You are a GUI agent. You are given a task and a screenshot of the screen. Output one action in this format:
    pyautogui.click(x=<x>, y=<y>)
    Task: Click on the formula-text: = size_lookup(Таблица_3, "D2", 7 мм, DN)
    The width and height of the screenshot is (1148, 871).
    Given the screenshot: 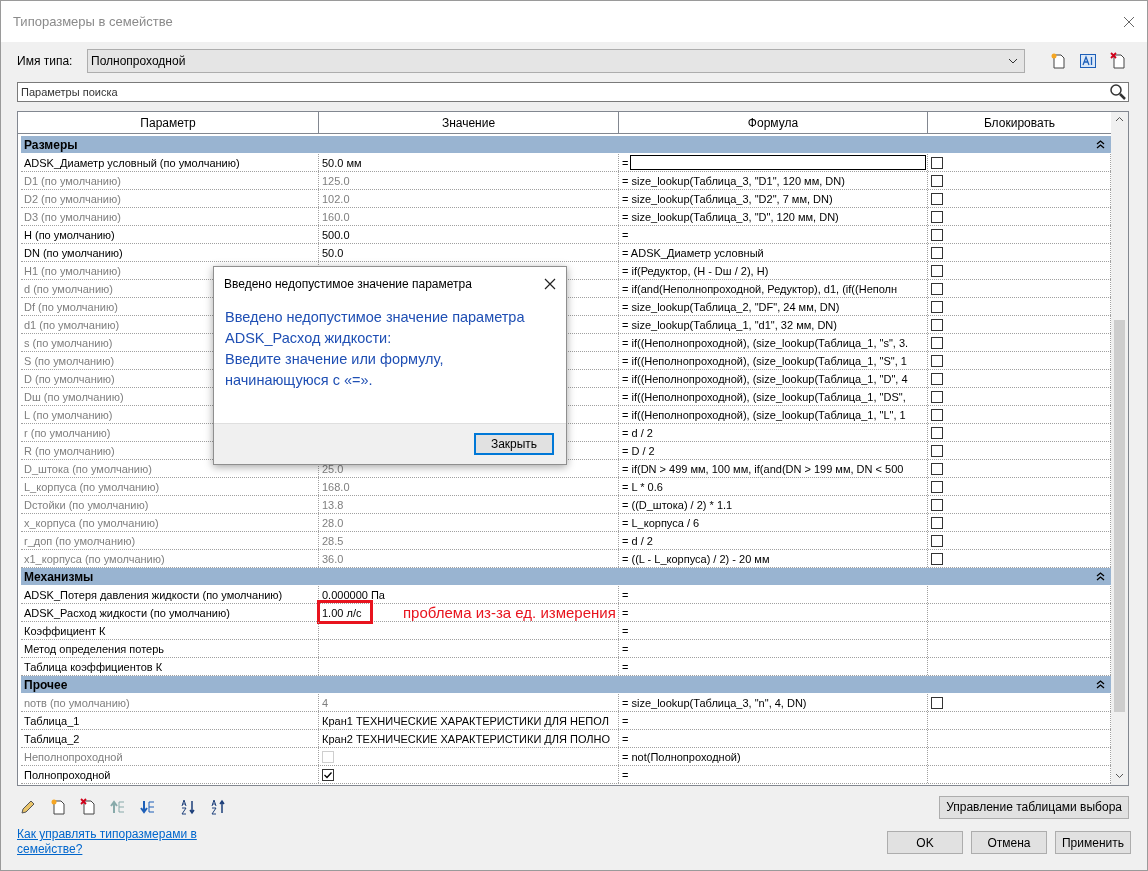 What is the action you would take?
    pyautogui.click(x=727, y=198)
    